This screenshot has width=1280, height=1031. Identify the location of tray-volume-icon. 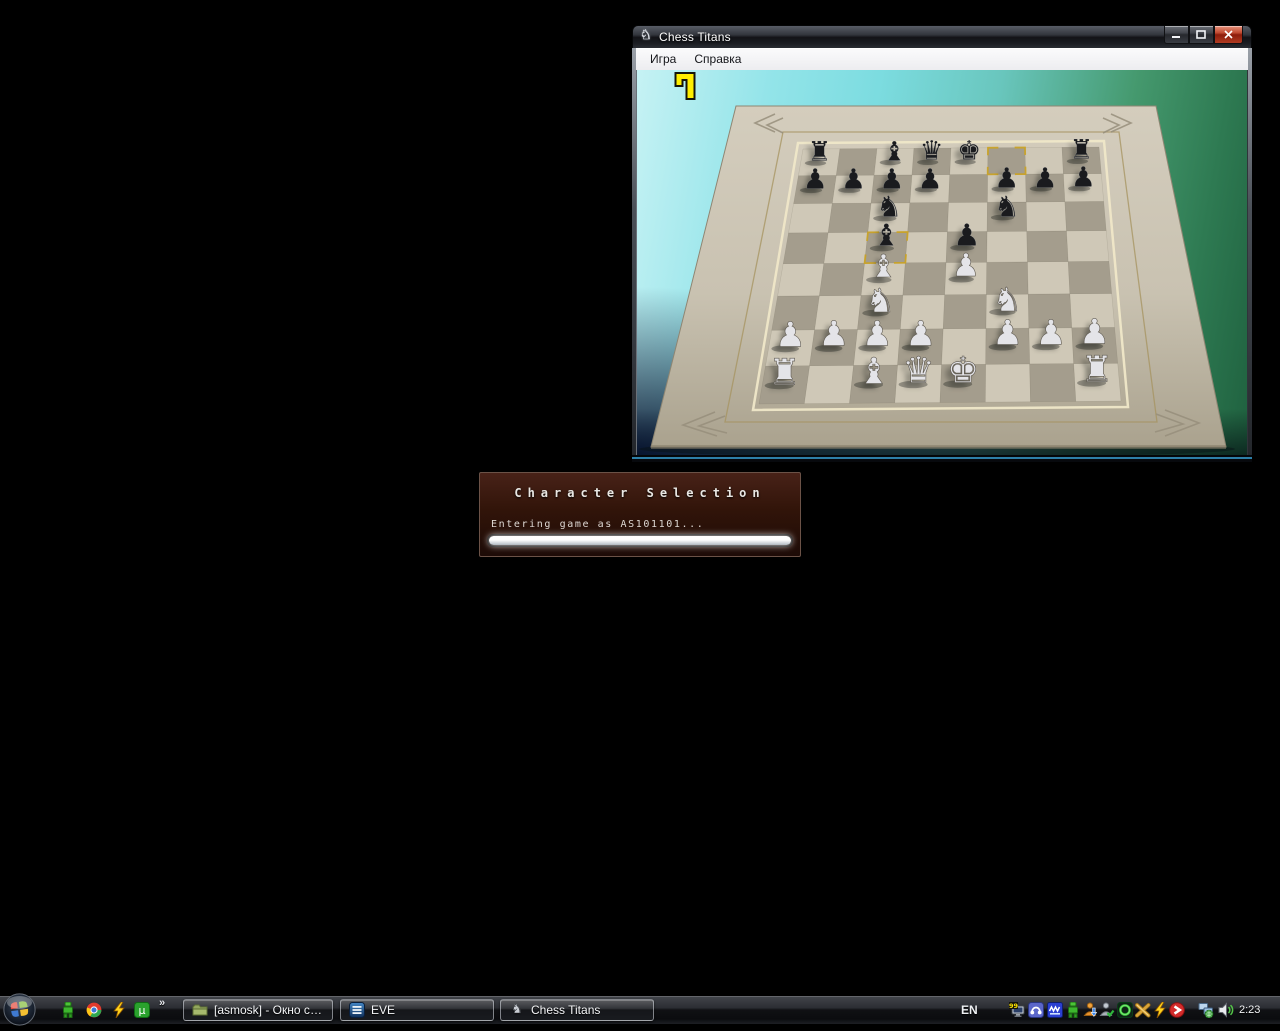
(1226, 1010).